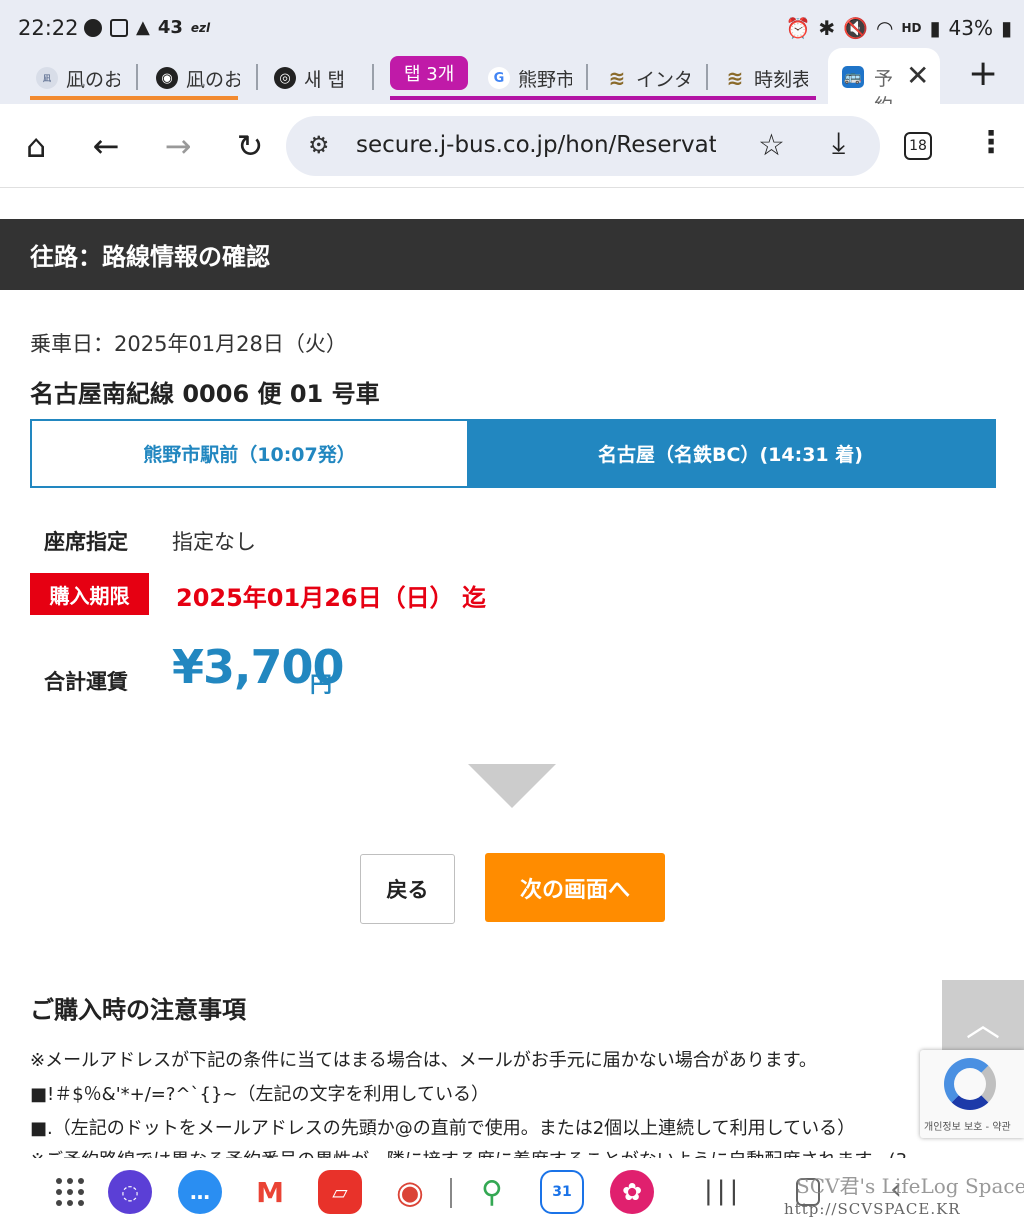 The image size is (1024, 1230). Describe the element at coordinates (319, 145) in the screenshot. I see `site-settings-icon: ⚙` at that location.